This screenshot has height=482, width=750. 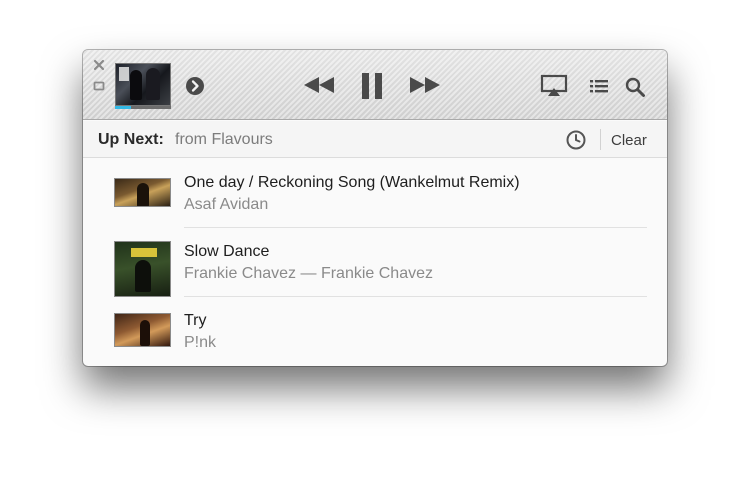 What do you see at coordinates (554, 86) in the screenshot?
I see `airplay-icon` at bounding box center [554, 86].